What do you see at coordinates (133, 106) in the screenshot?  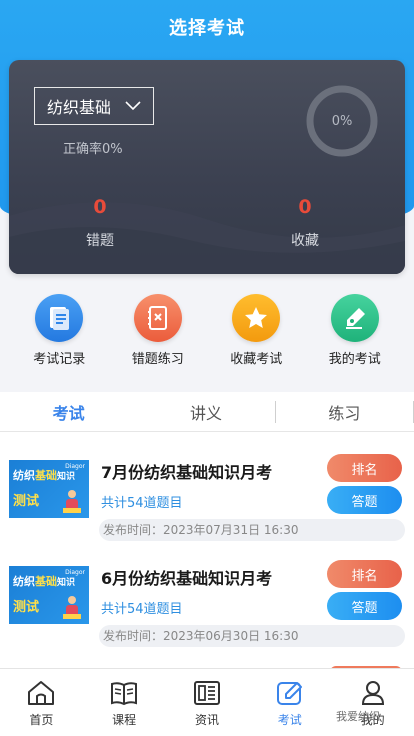 I see `chevron-down-icon` at bounding box center [133, 106].